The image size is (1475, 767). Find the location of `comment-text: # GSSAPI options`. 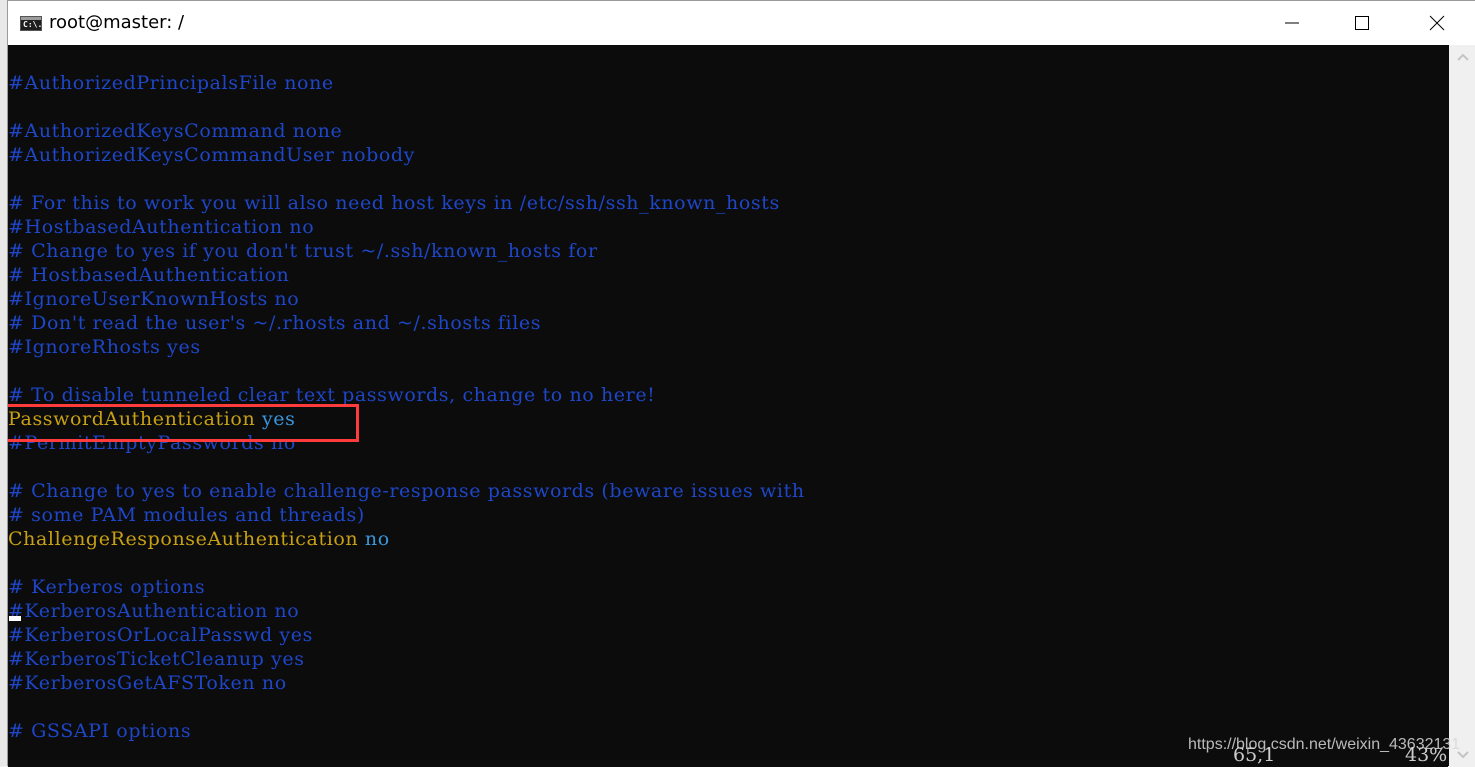

comment-text: # GSSAPI options is located at coordinates (100, 731).